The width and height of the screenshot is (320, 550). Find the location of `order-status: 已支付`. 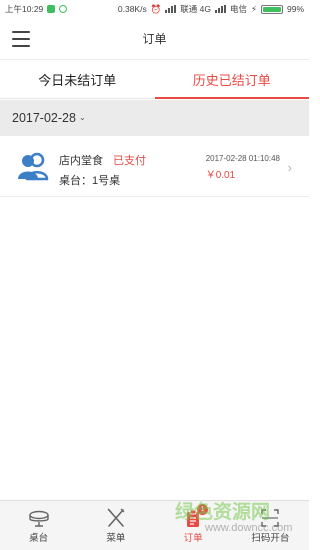

order-status: 已支付 is located at coordinates (129, 161).